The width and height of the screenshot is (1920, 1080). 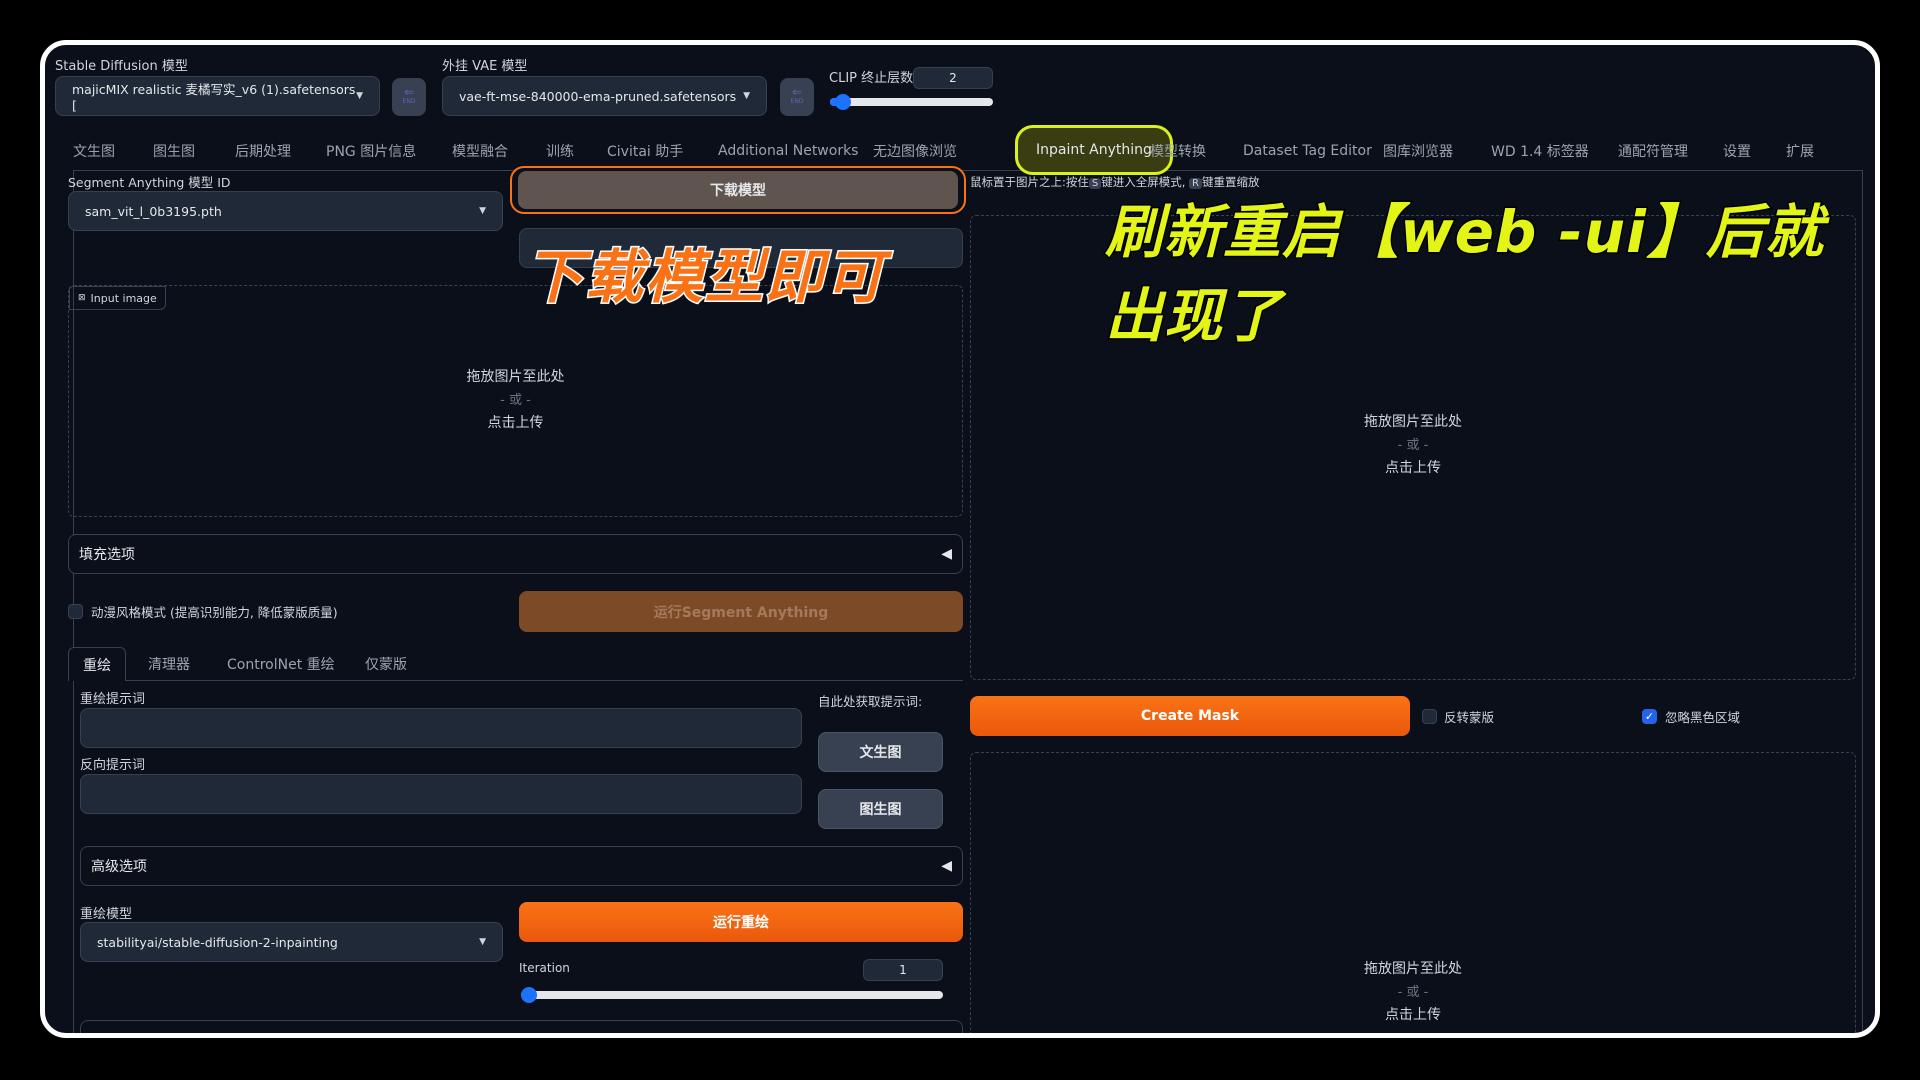 I want to click on tab-train: 训练, so click(x=560, y=151).